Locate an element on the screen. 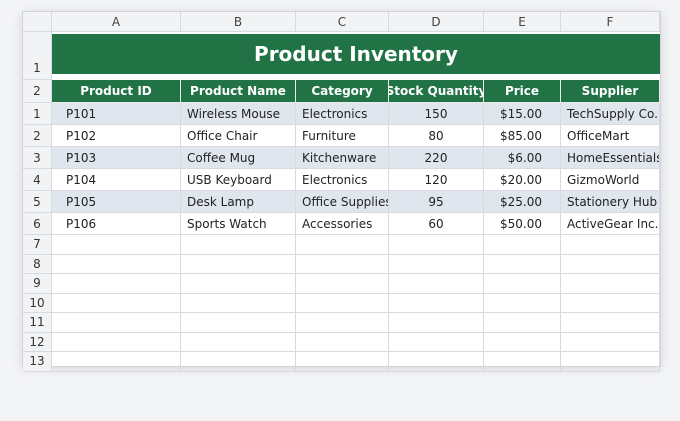 The height and width of the screenshot is (421, 680). header-product-name: Product Name is located at coordinates (238, 91).